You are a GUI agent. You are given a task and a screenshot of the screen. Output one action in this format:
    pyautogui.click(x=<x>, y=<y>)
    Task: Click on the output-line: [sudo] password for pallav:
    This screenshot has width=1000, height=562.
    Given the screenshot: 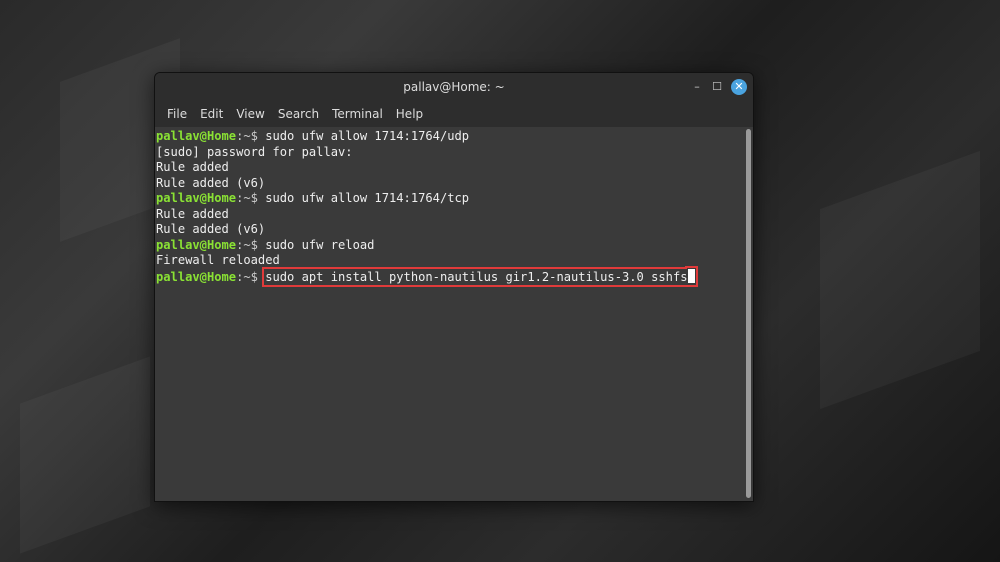 What is the action you would take?
    pyautogui.click(x=454, y=153)
    